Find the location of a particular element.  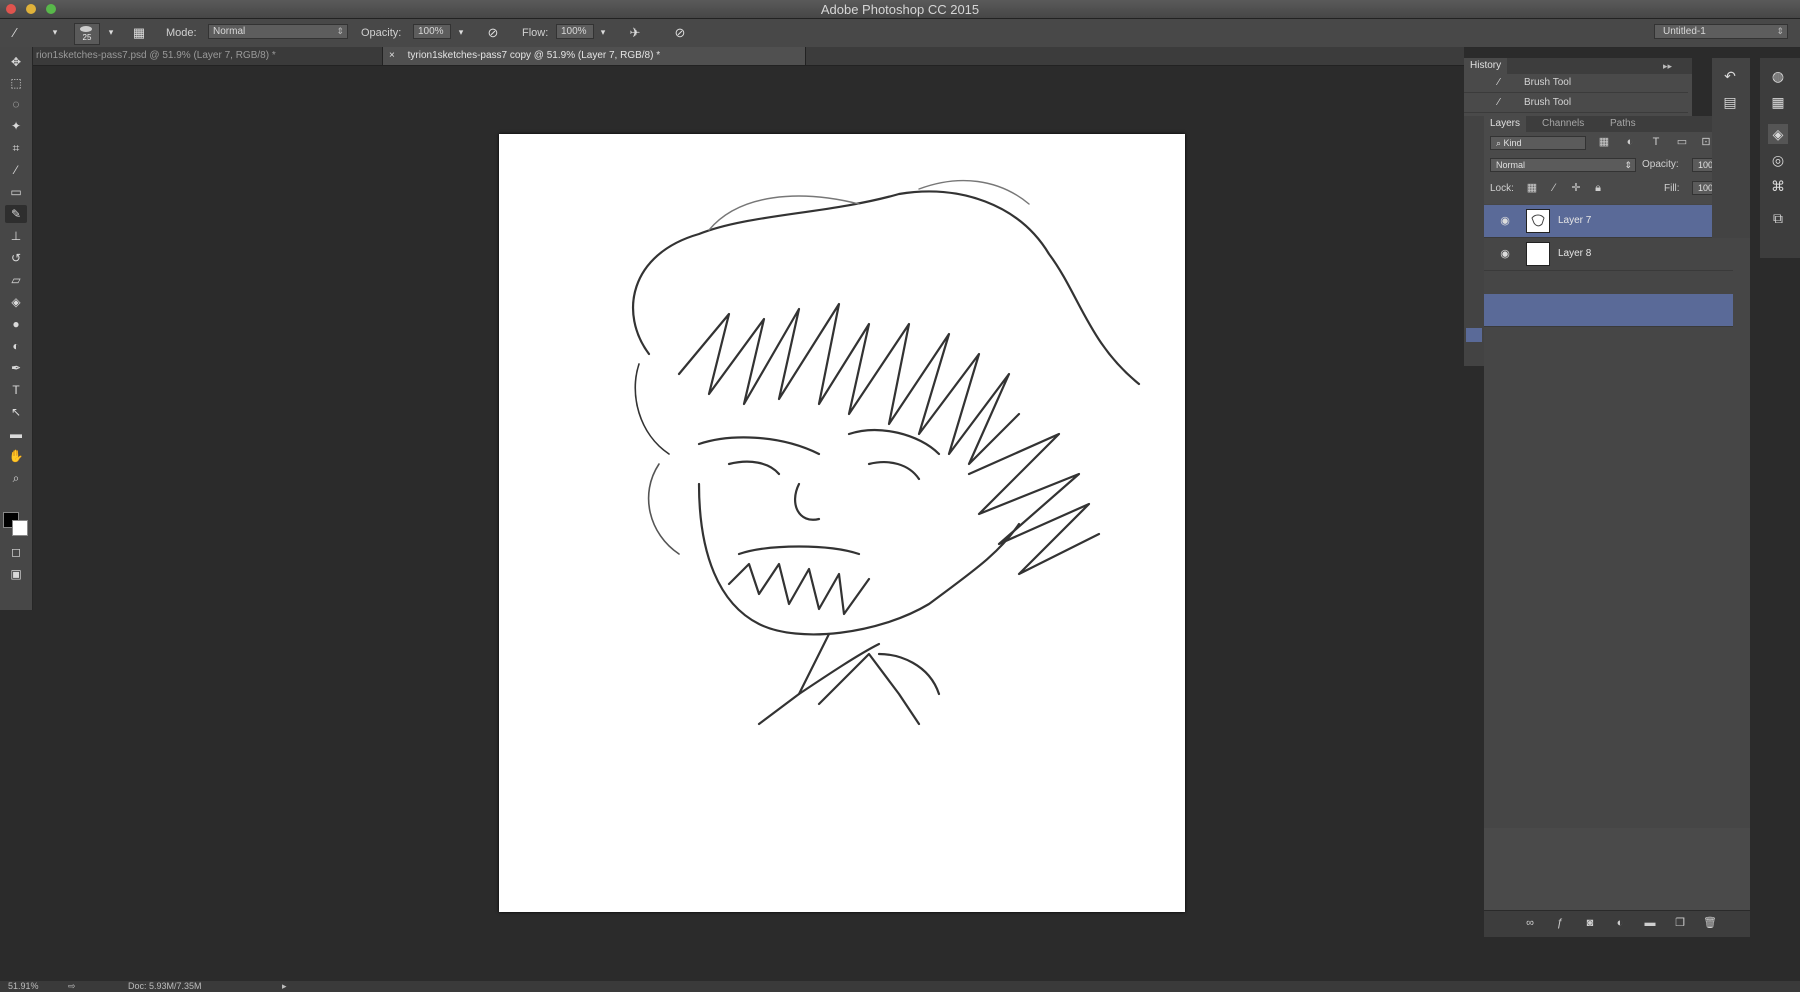

link-layers-icon: ∞ is located at coordinates (1530, 923).